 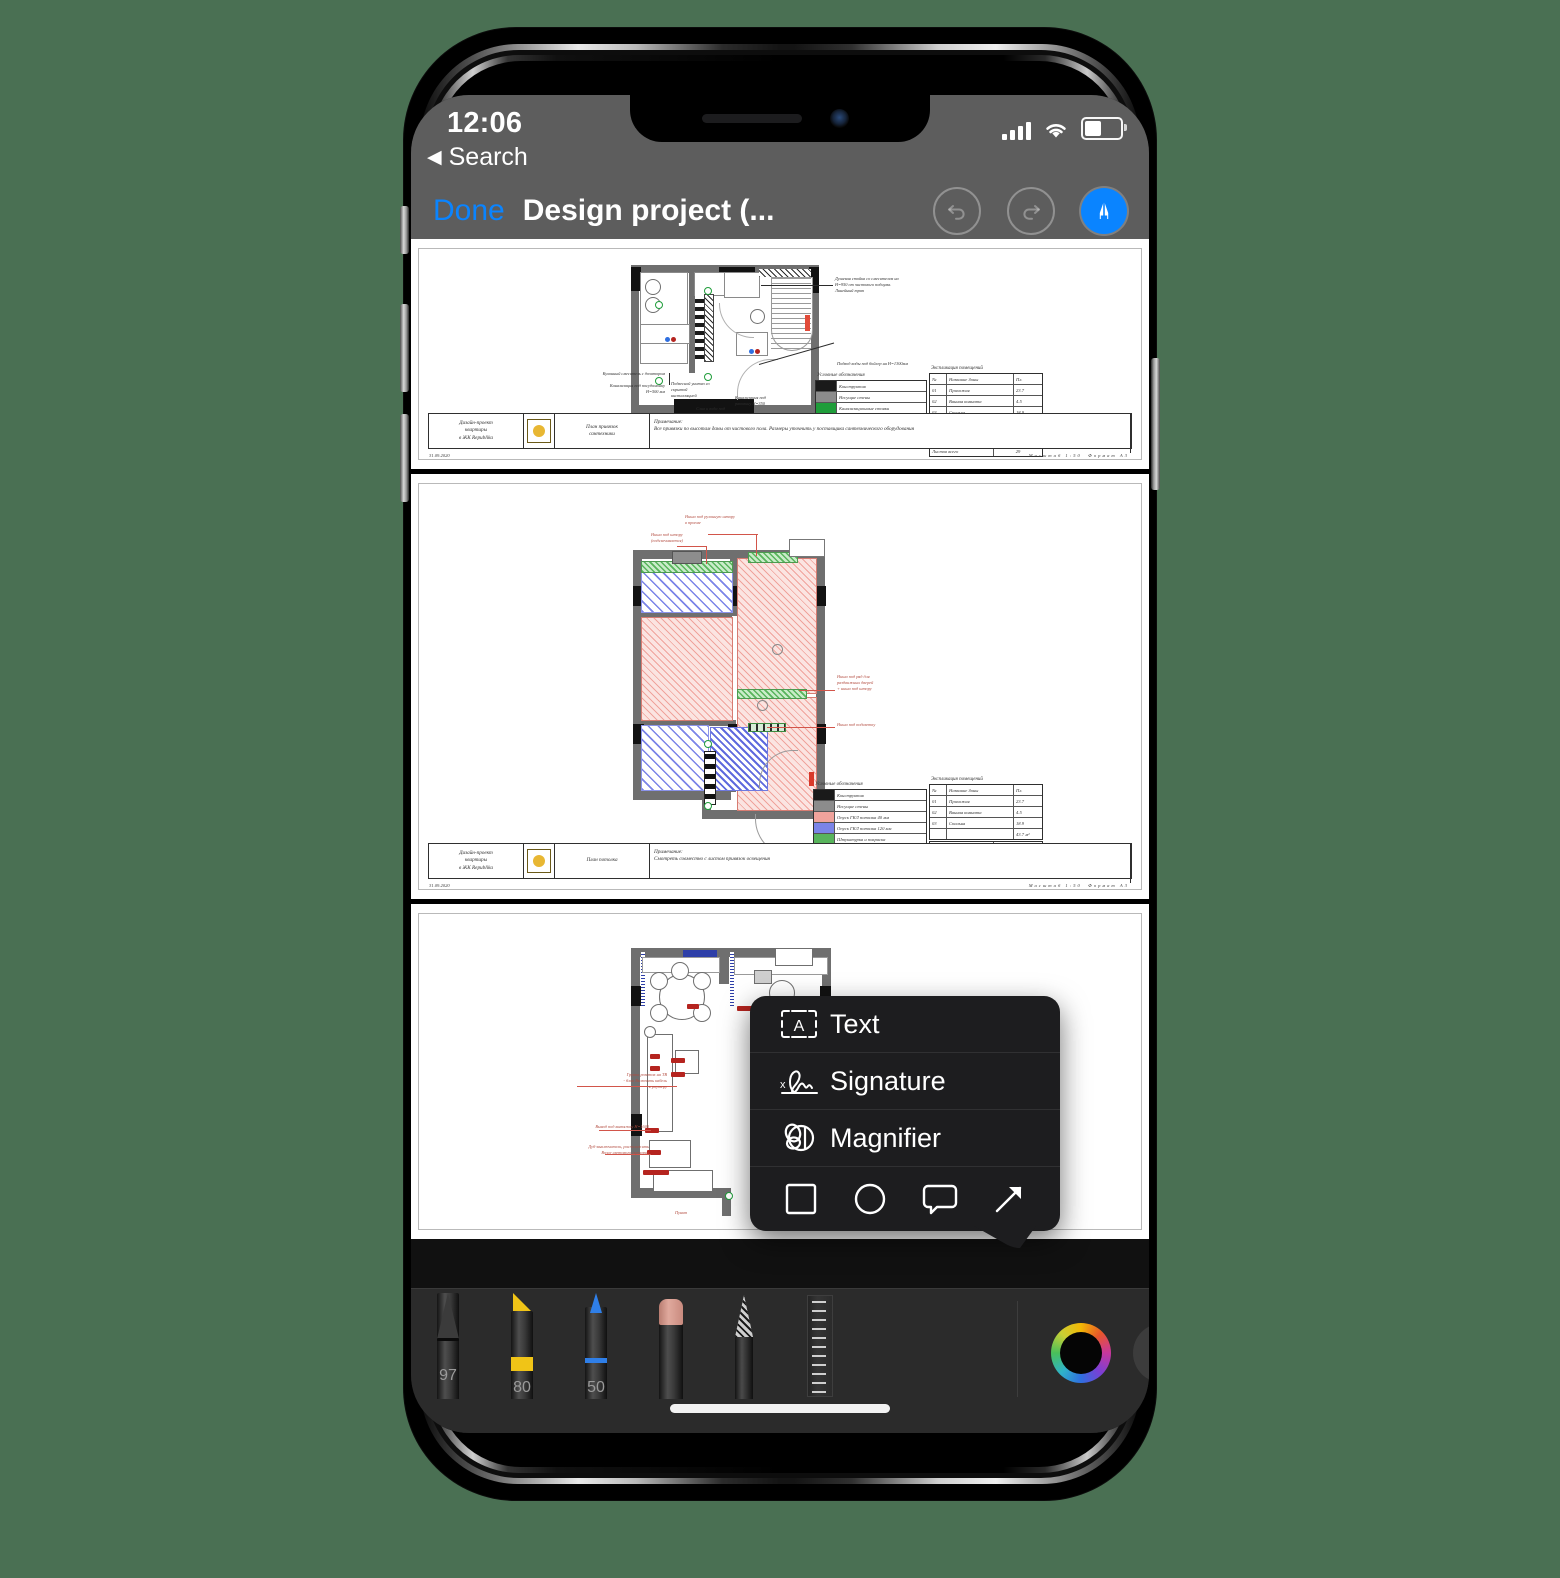 What do you see at coordinates (839, 118) in the screenshot?
I see `front-camera-icon` at bounding box center [839, 118].